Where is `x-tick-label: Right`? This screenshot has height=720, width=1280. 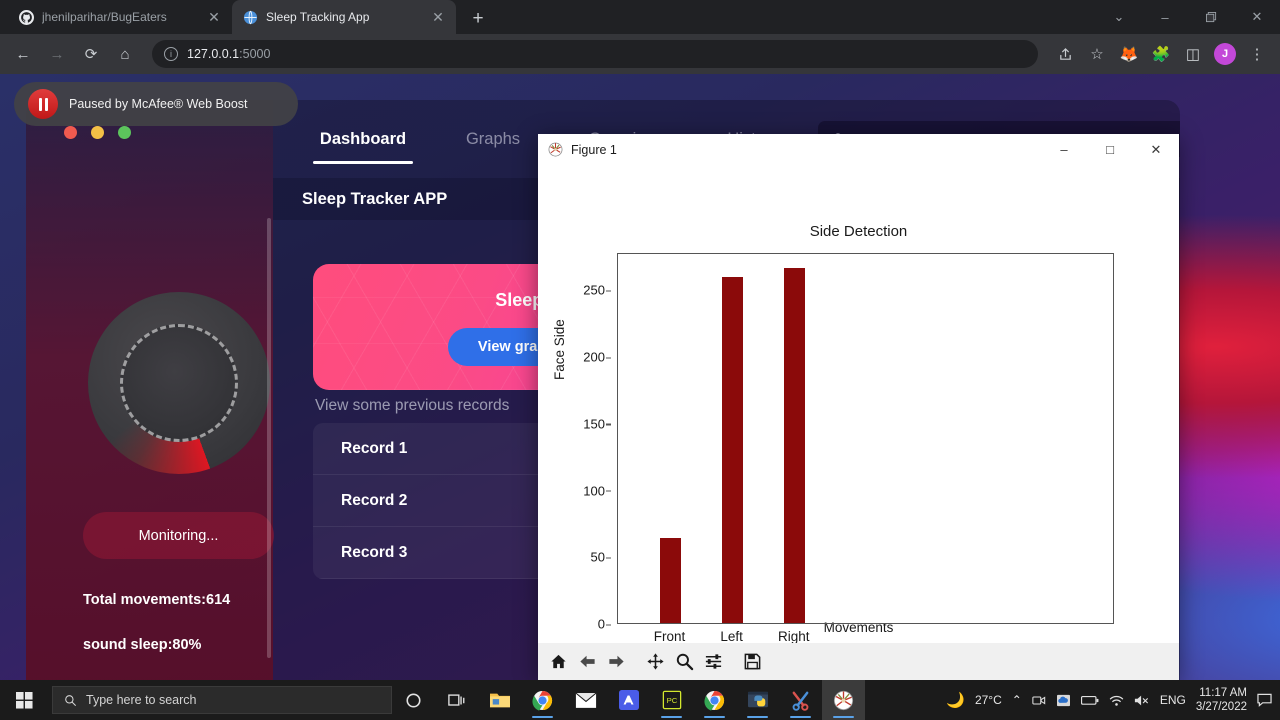
x-tick-label: Right is located at coordinates (794, 636).